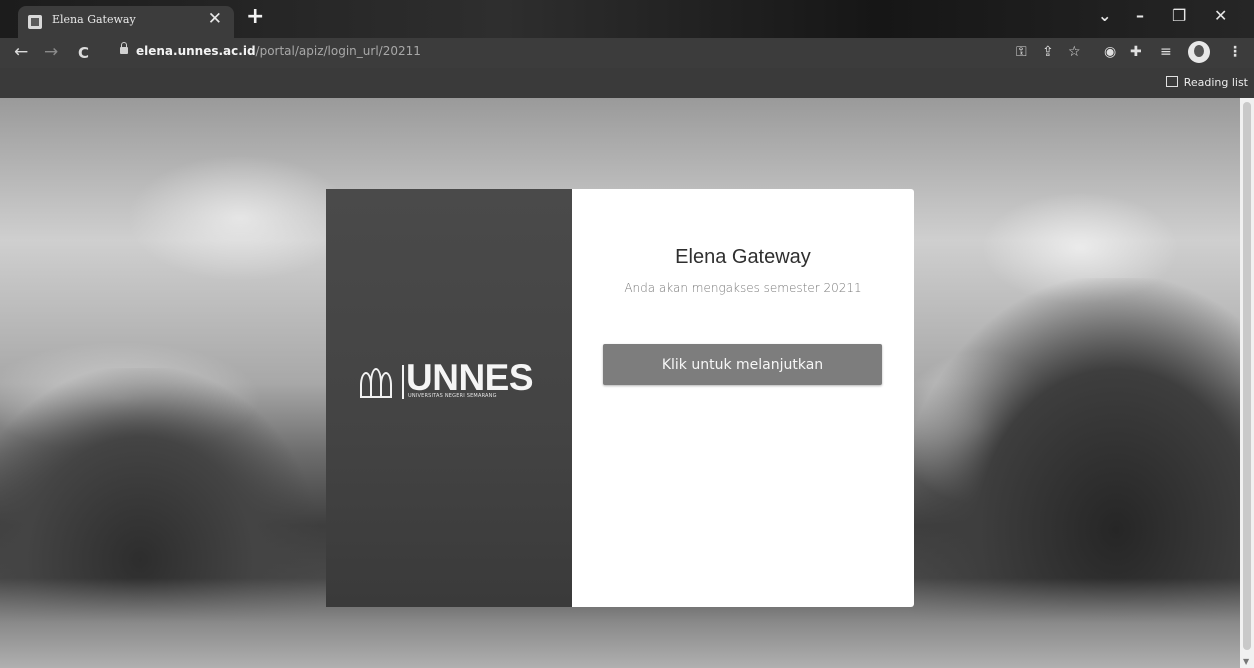 This screenshot has height=668, width=1254. Describe the element at coordinates (196, 51) in the screenshot. I see `url-host: elena.unnes.ac.id` at that location.